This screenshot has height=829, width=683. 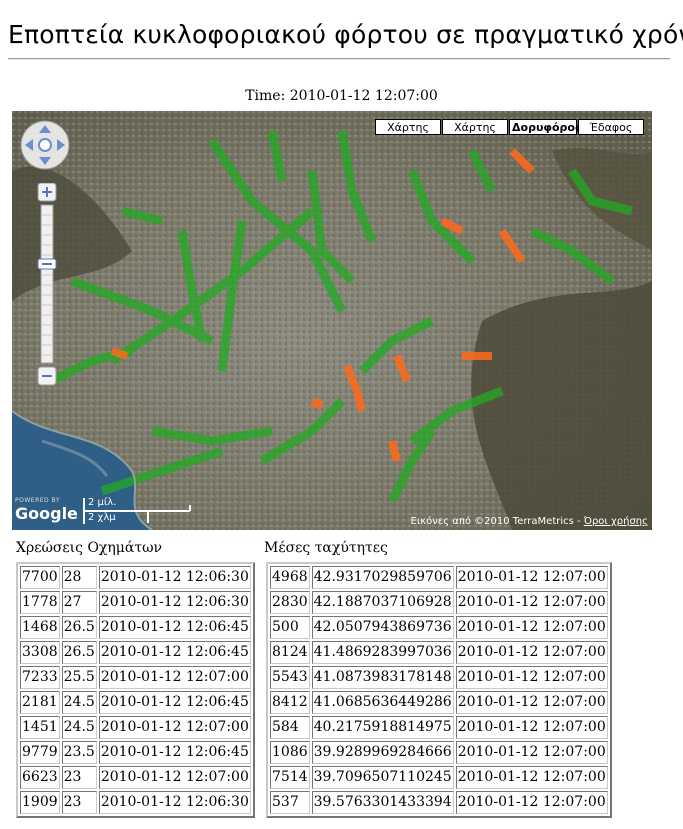 I want to click on zoom-control, so click(x=47, y=287).